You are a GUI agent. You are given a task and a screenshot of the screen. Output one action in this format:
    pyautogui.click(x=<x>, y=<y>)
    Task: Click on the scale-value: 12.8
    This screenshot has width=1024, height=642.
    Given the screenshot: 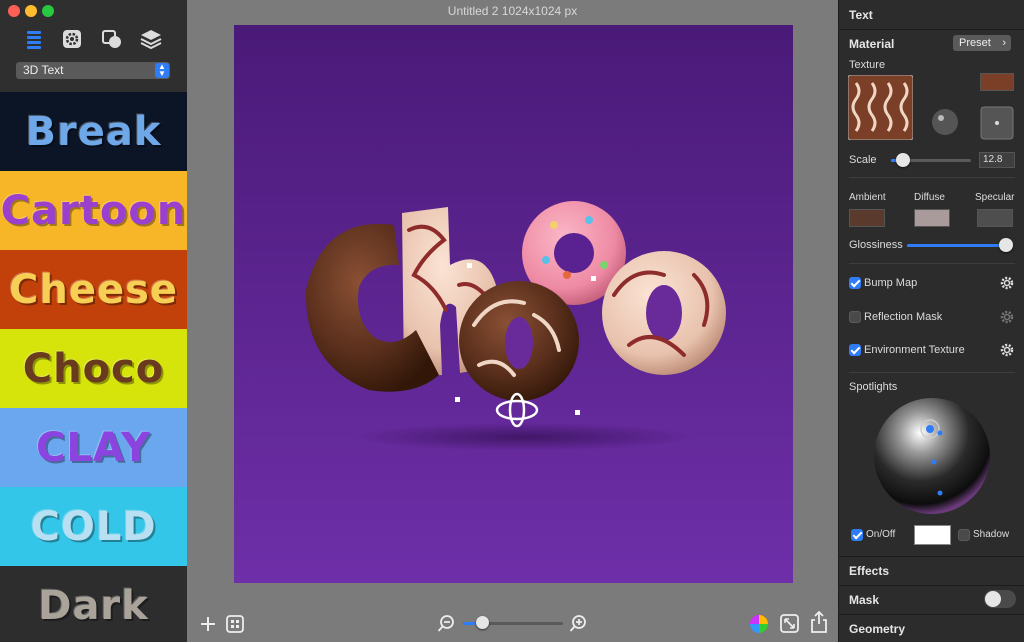 What is the action you would take?
    pyautogui.click(x=993, y=159)
    